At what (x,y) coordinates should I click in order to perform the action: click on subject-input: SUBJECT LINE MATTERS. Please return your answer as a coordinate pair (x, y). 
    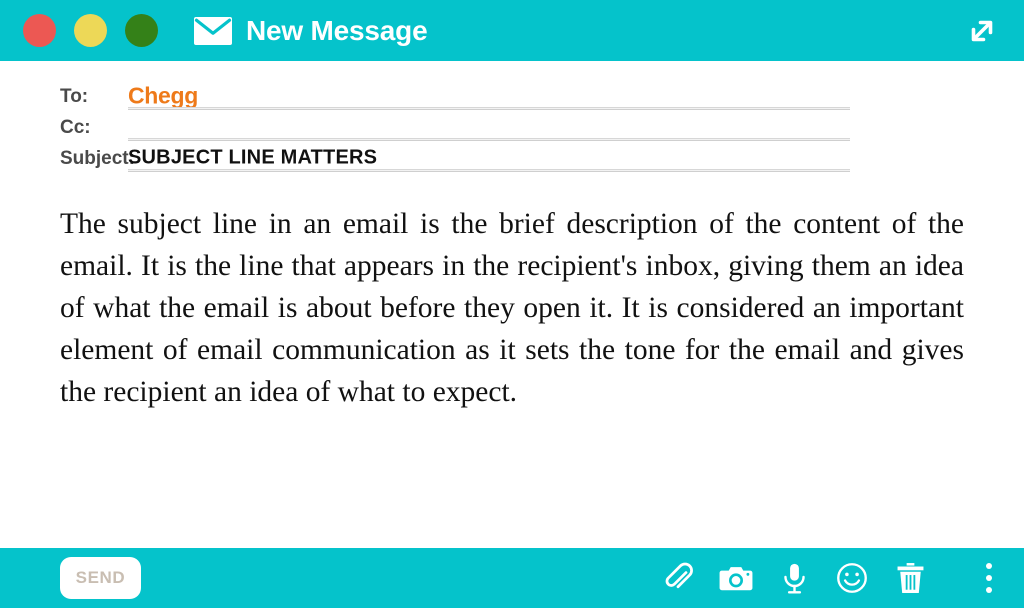
    Looking at the image, I should click on (489, 156).